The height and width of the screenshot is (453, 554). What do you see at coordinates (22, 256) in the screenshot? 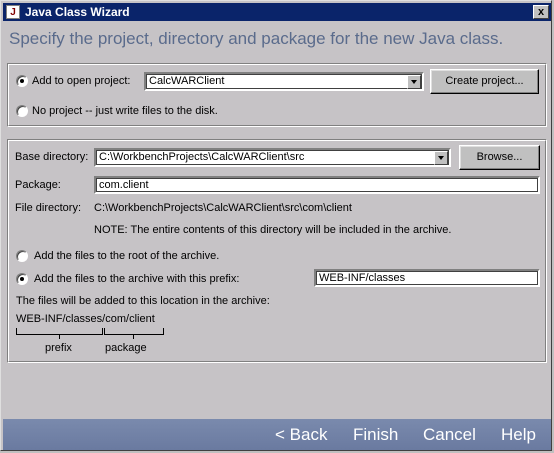
I see `root-archive-radio` at bounding box center [22, 256].